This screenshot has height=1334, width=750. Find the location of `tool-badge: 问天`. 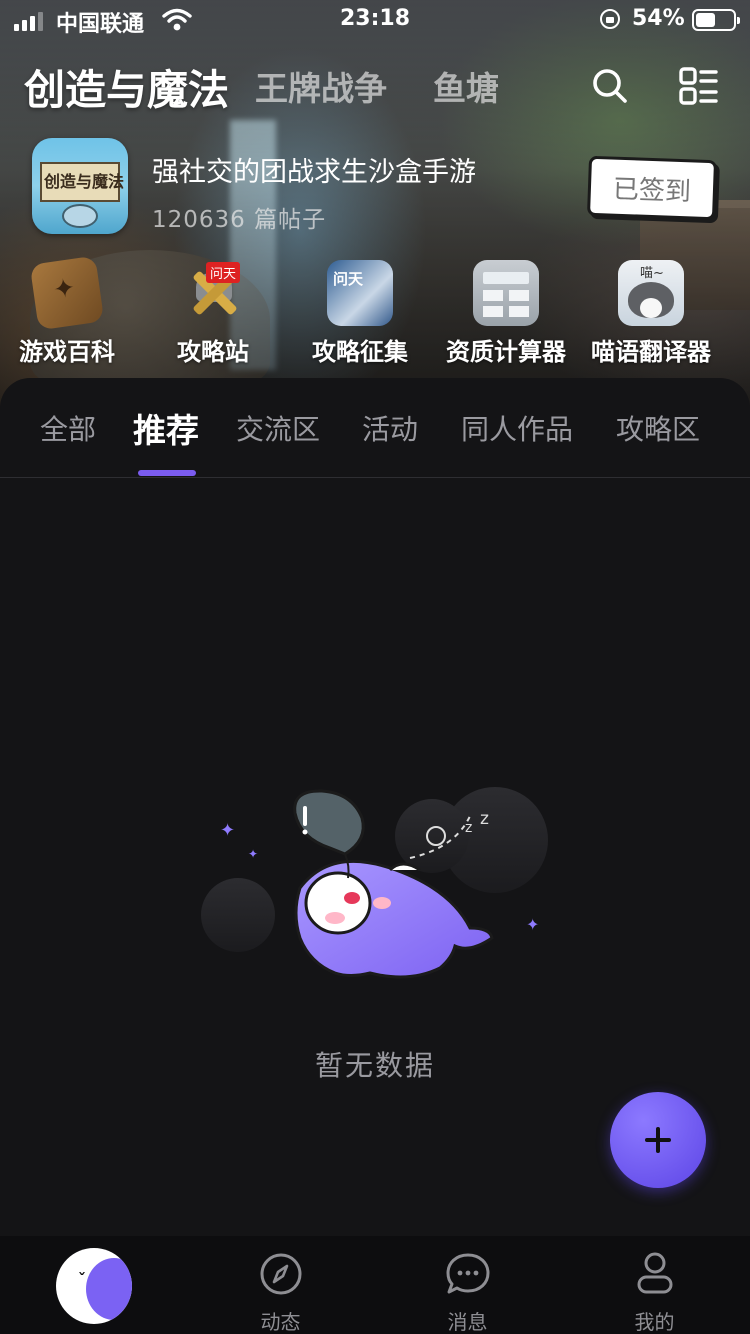

tool-badge: 问天 is located at coordinates (223, 272).